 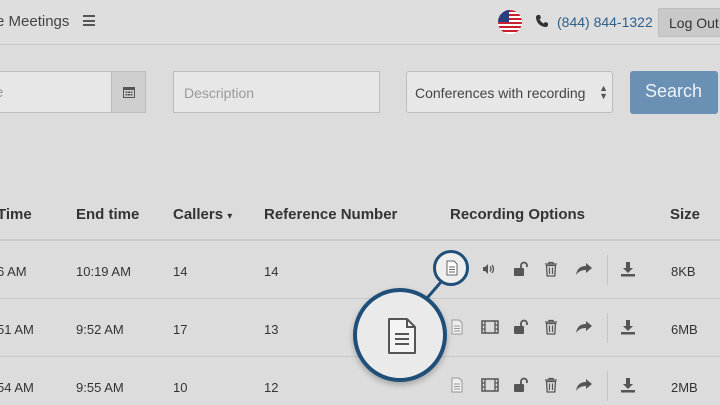 I want to click on transcript-highlight-ring, so click(x=451, y=268).